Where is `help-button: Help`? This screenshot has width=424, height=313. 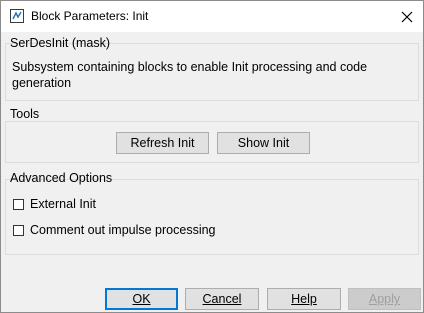
help-button: Help is located at coordinates (304, 299).